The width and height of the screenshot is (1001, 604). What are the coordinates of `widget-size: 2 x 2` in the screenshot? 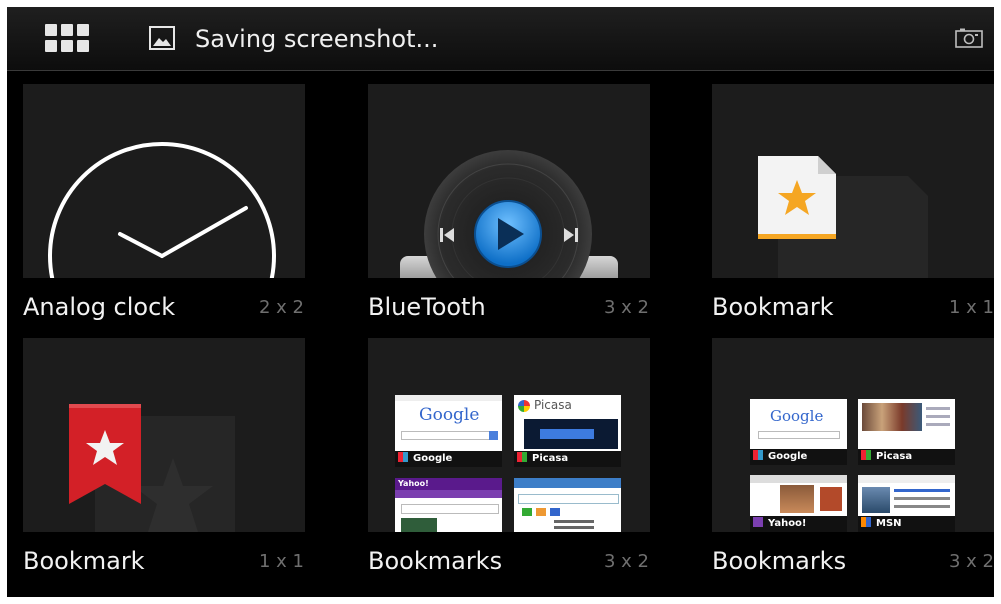 It's located at (281, 307).